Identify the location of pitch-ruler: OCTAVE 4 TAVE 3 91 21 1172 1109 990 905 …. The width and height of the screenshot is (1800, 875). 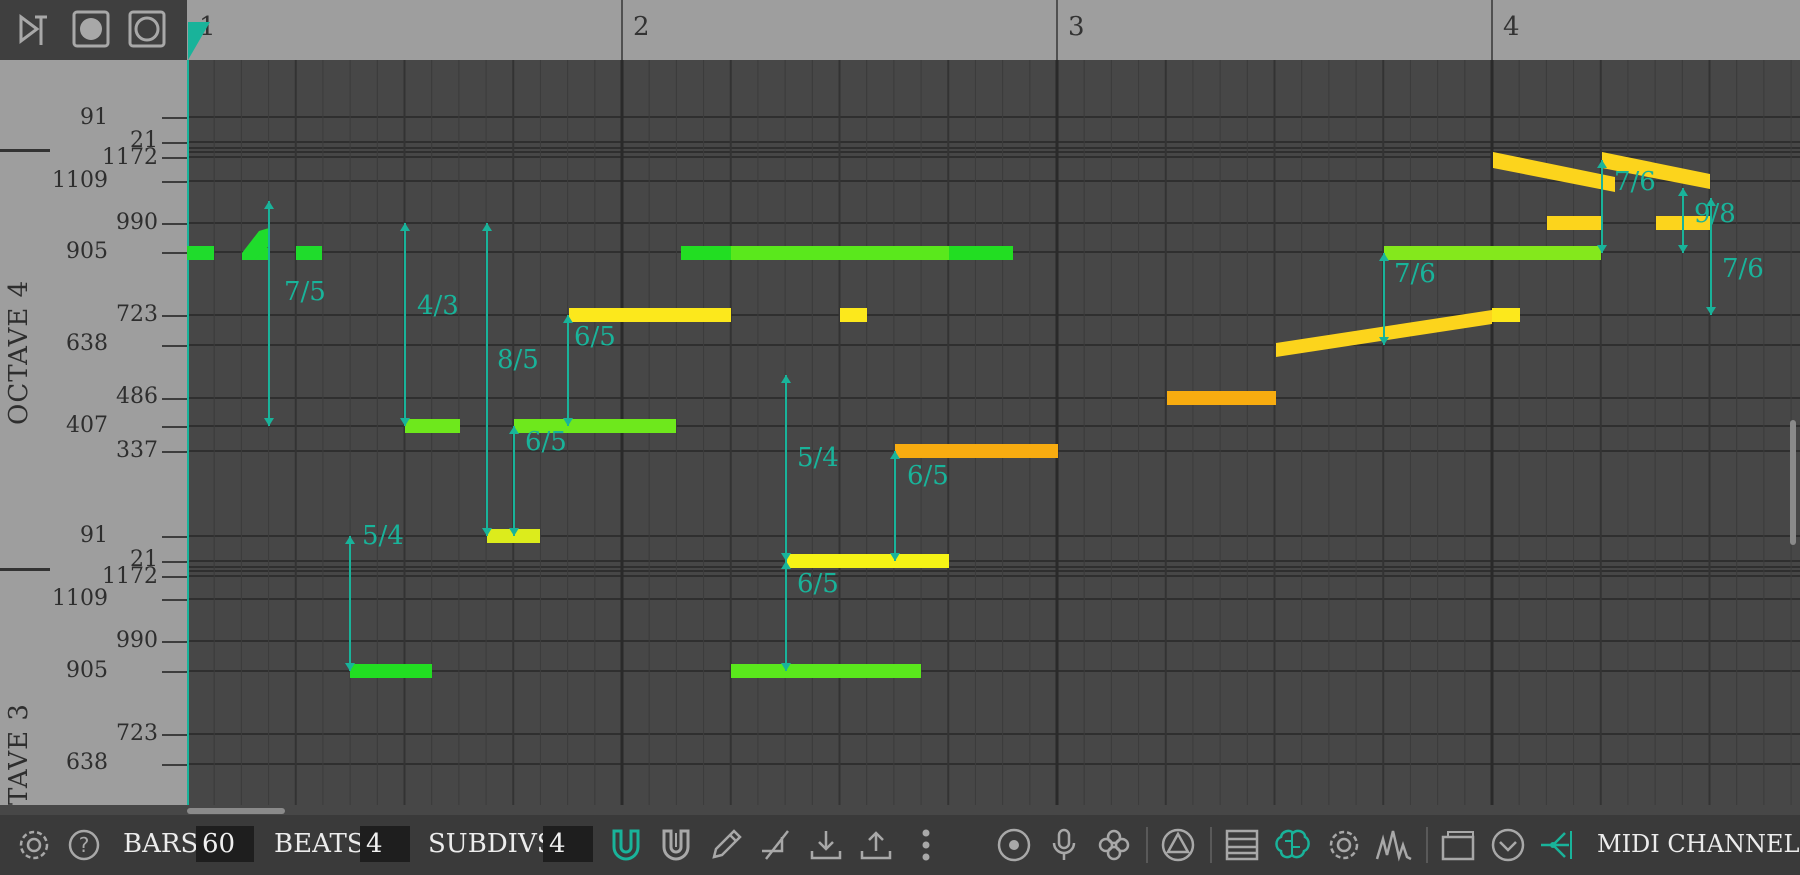
(93, 432).